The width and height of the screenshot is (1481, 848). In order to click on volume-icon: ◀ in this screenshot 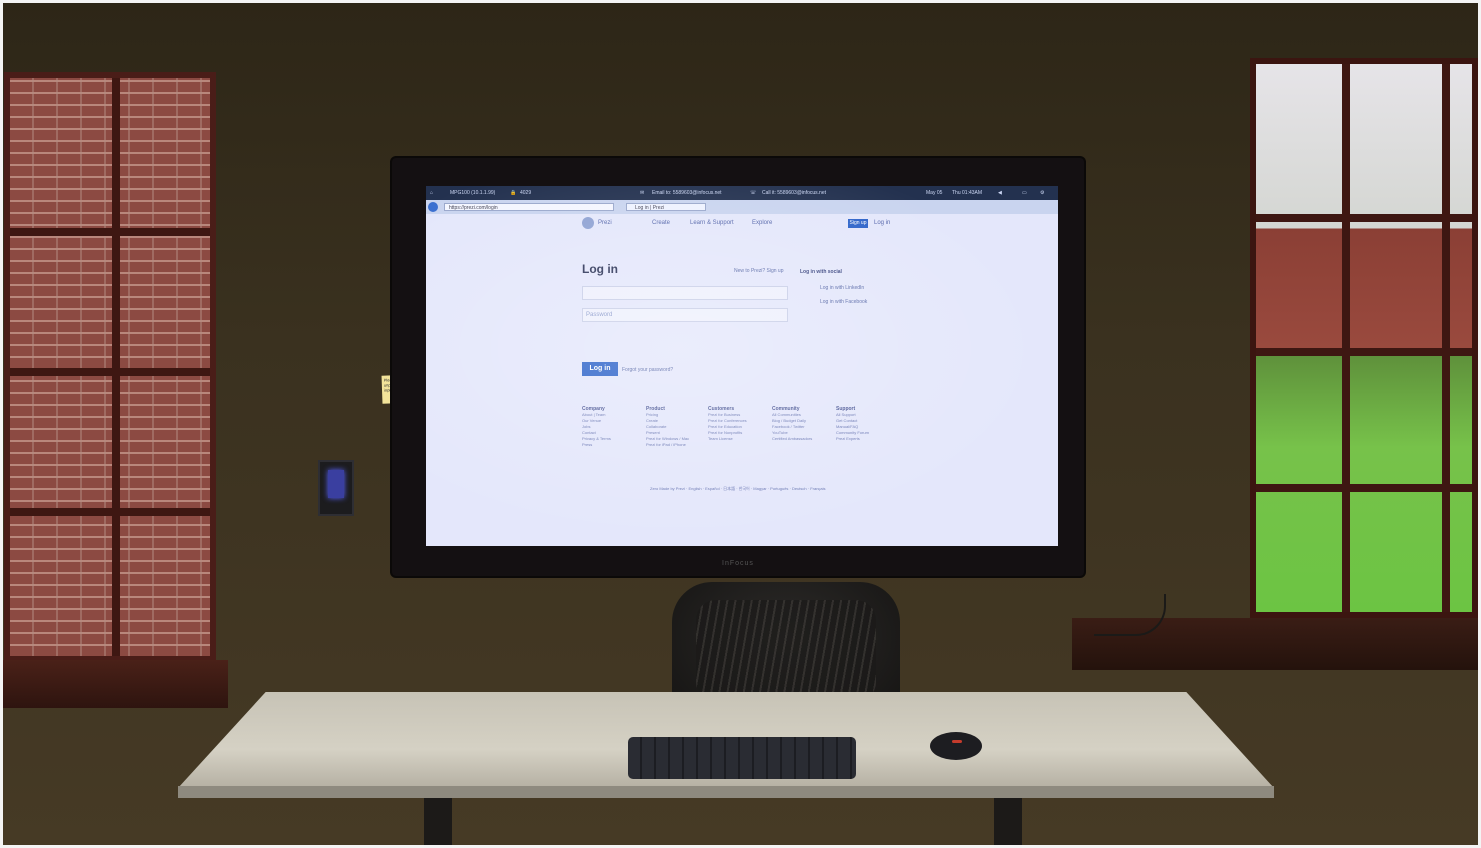, I will do `click(1000, 193)`.